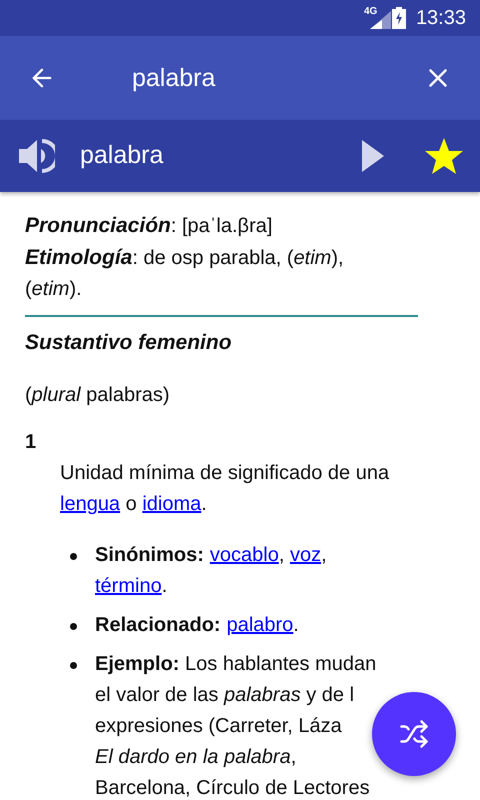  I want to click on battery-icon, so click(399, 18).